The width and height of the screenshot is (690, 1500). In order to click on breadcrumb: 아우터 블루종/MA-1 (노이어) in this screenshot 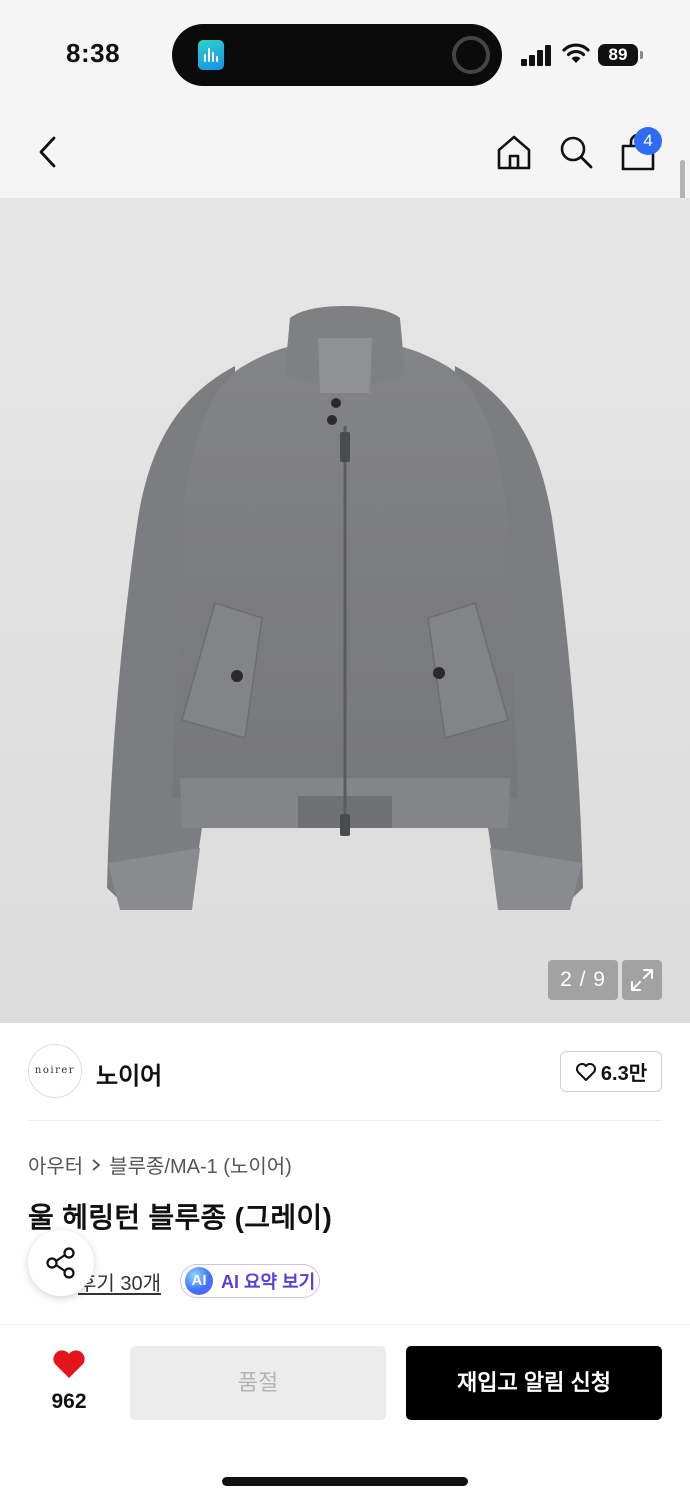, I will do `click(160, 1164)`.